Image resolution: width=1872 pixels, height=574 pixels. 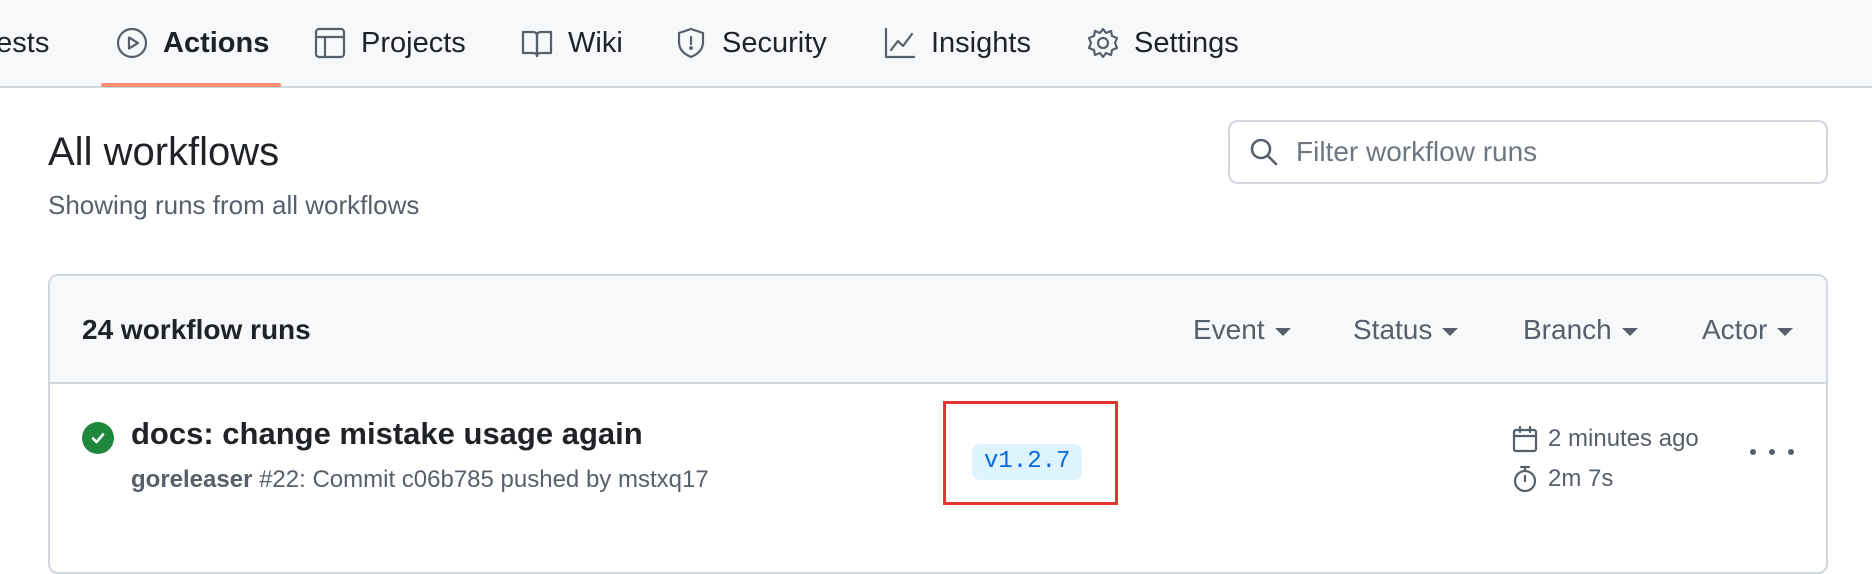 I want to click on dropdown-label: Actor, so click(x=1735, y=329).